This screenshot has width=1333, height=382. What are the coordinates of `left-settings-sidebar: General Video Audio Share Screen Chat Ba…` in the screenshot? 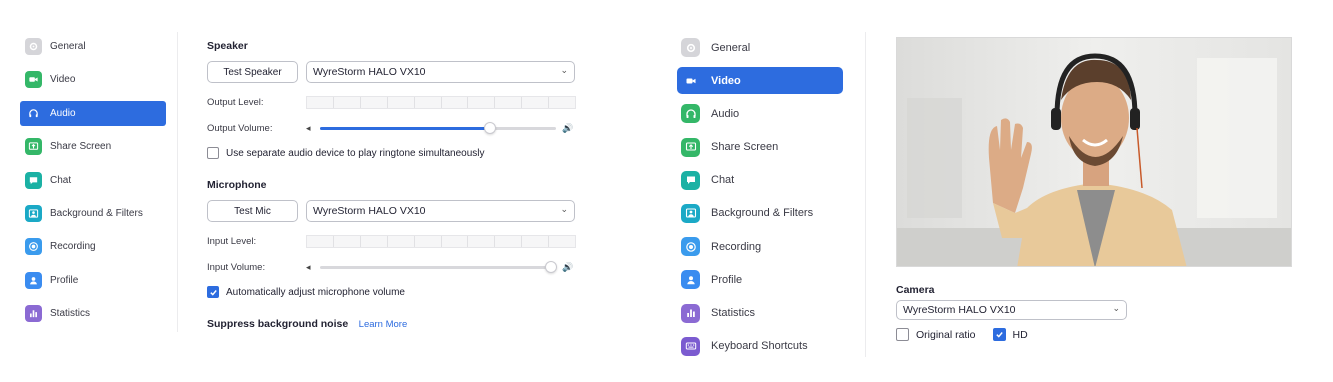 It's located at (93, 184).